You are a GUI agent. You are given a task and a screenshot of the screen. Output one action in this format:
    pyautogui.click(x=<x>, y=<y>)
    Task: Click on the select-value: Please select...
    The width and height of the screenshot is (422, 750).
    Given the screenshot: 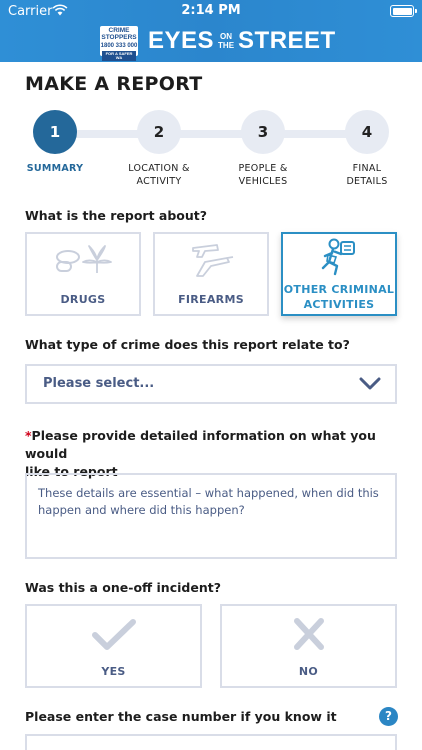 What is the action you would take?
    pyautogui.click(x=99, y=383)
    